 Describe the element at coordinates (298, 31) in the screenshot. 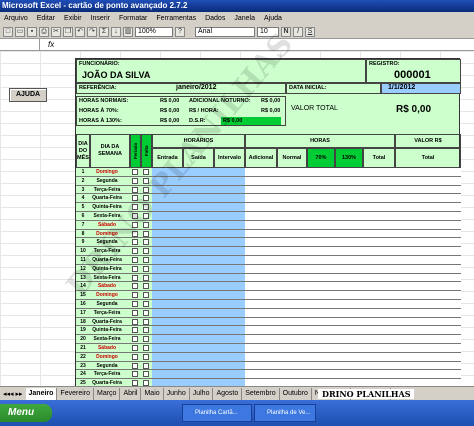

I see `italic-icon: I` at that location.